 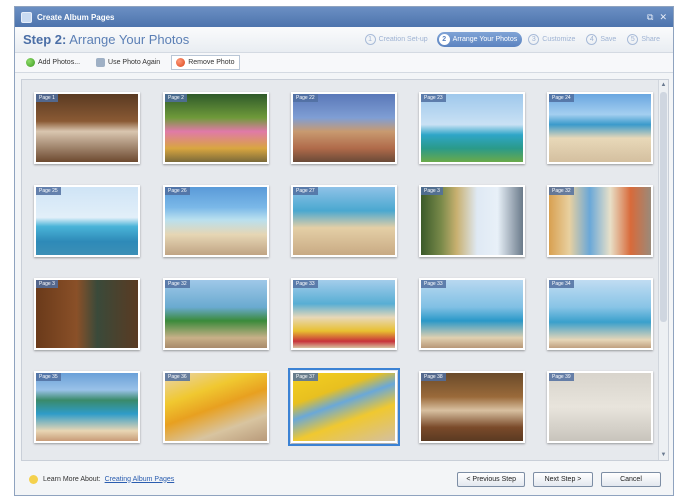 I want to click on photo-image: Page 36, so click(x=216, y=407).